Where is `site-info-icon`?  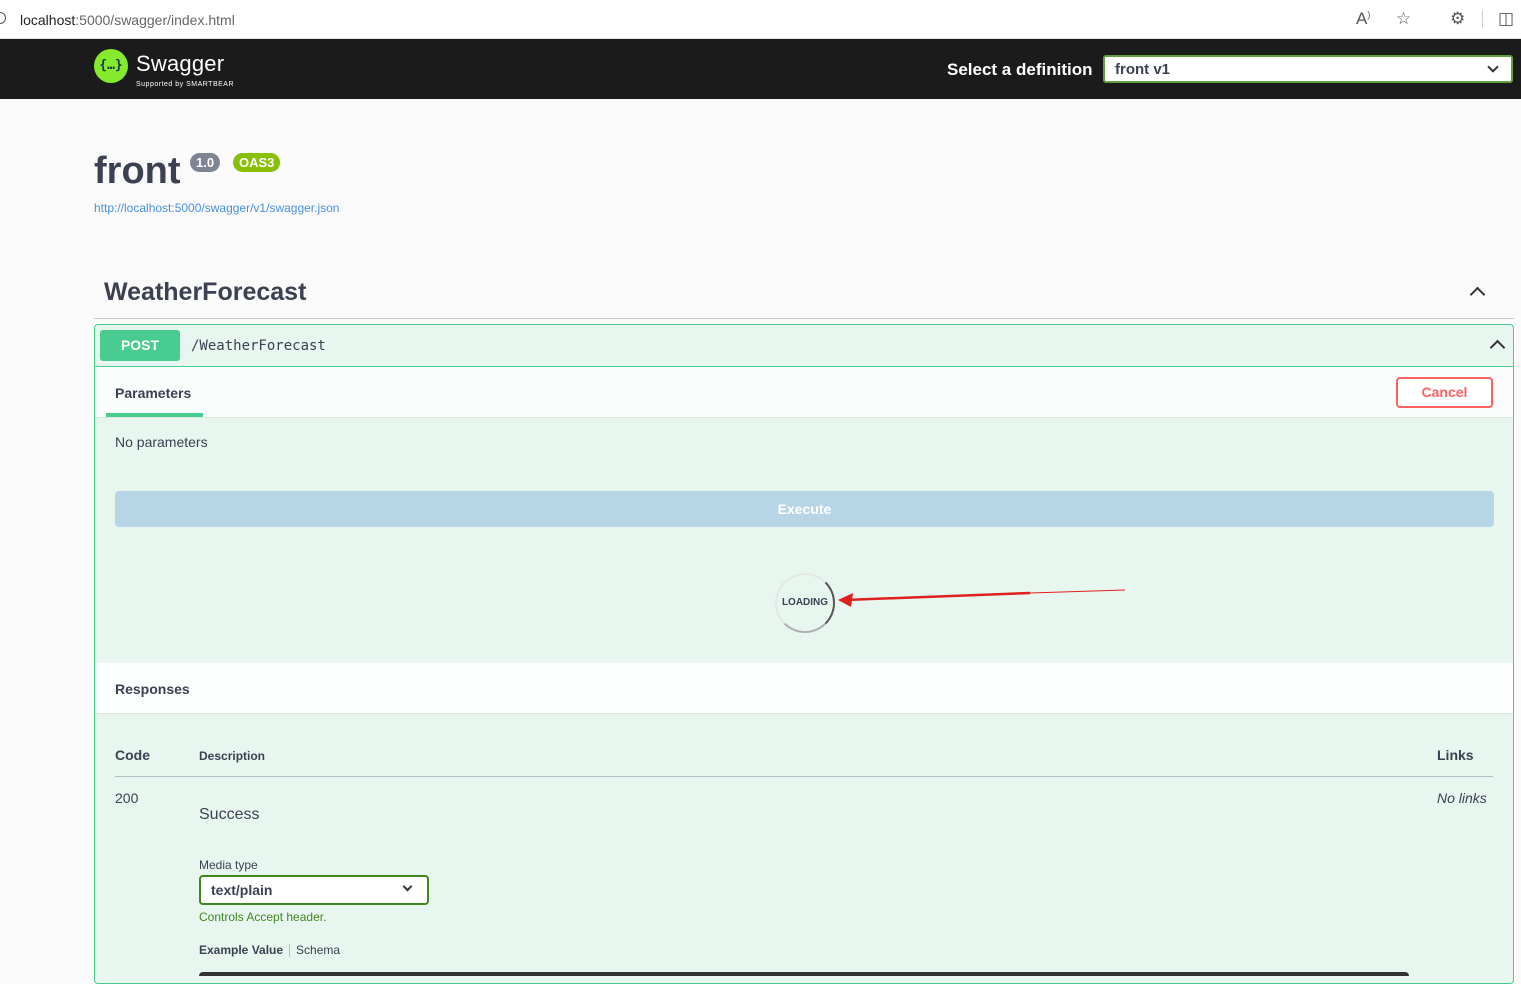 site-info-icon is located at coordinates (3, 18).